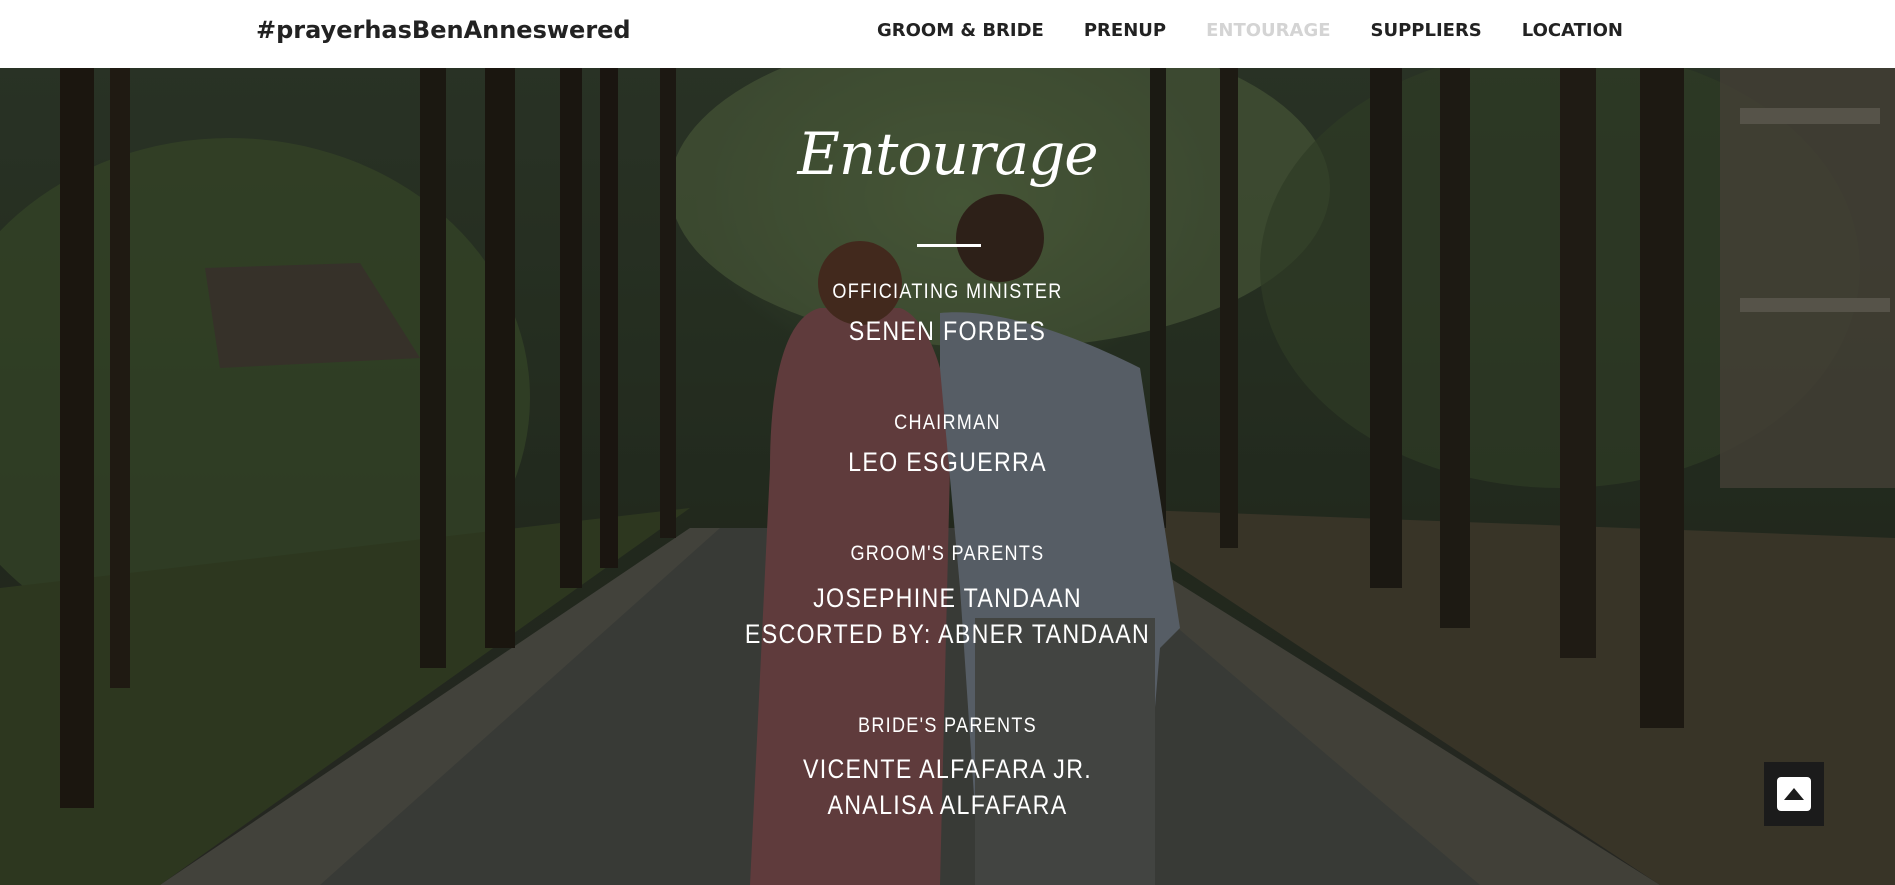 This screenshot has height=885, width=1895. Describe the element at coordinates (948, 787) in the screenshot. I see `role-names: VICENTE ALFAFARA JR. ANALISA ALFAFARA` at that location.